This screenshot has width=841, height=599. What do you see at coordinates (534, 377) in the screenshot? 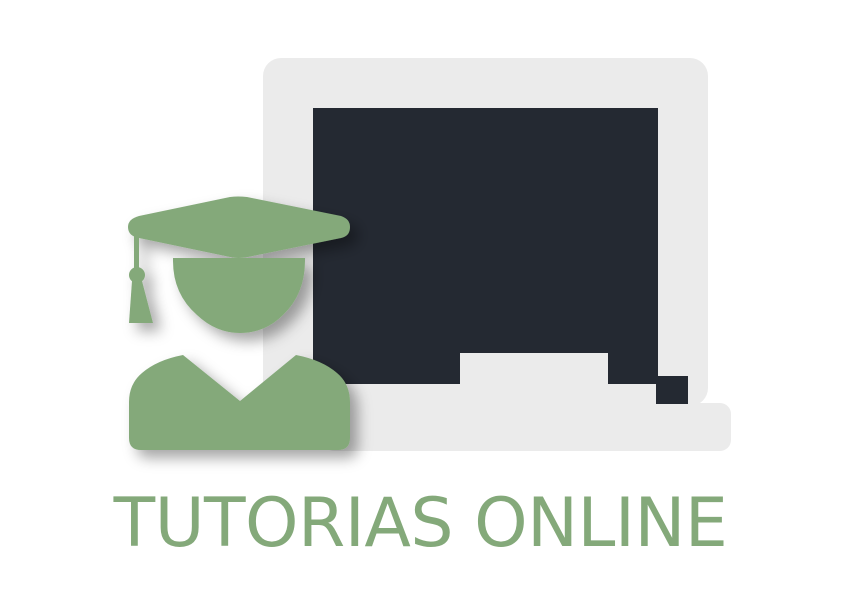
I see `laptop-touchpad-notch` at bounding box center [534, 377].